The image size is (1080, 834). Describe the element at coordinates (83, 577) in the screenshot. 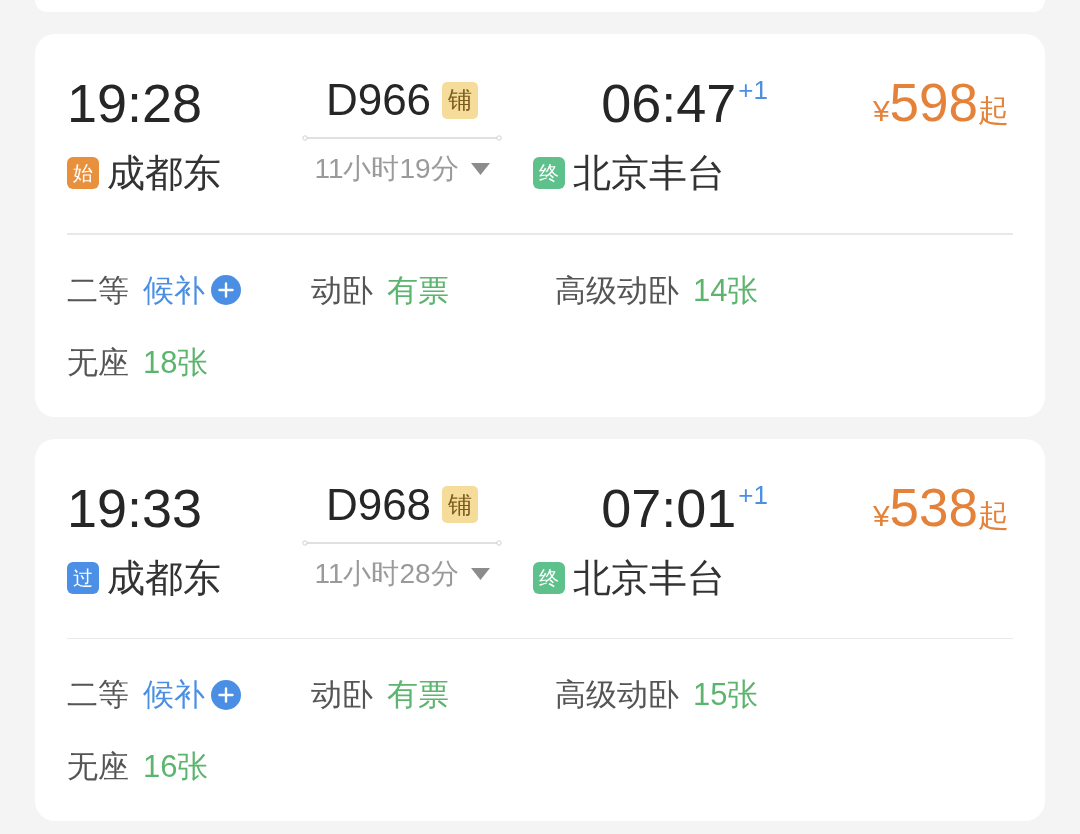

I see `station-tag: 过` at that location.